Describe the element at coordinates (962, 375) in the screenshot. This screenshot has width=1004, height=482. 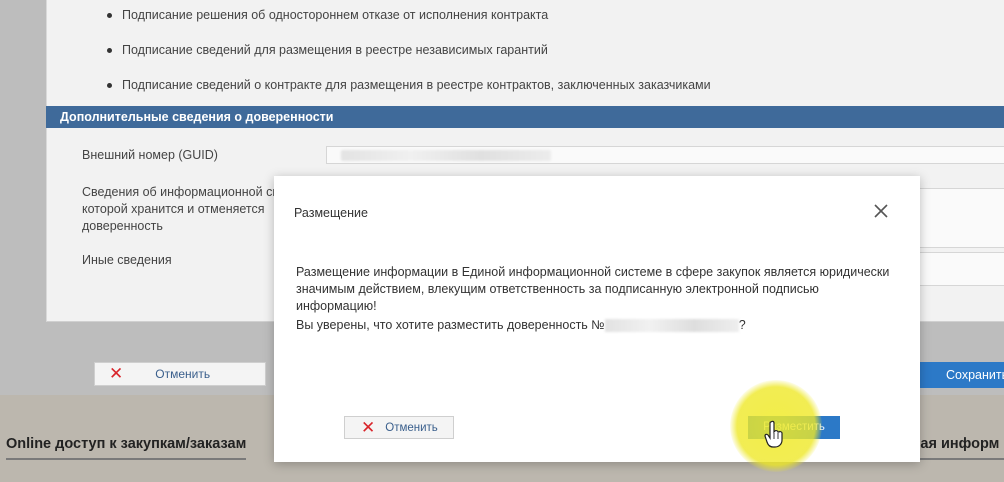
I see `save-button: Сохранить` at that location.